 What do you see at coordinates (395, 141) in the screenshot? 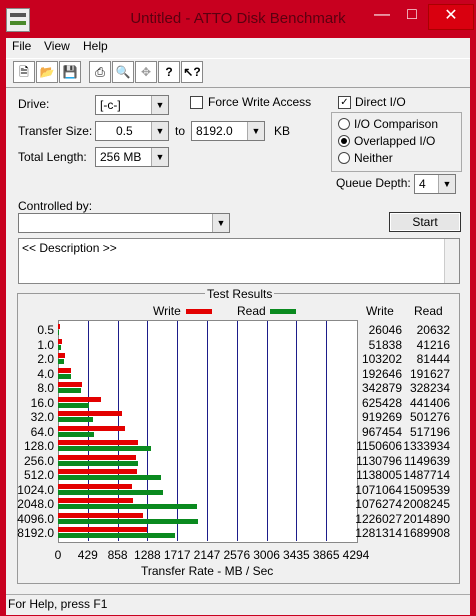
I see `overlapped-io-label: Overlapped I/O` at bounding box center [395, 141].